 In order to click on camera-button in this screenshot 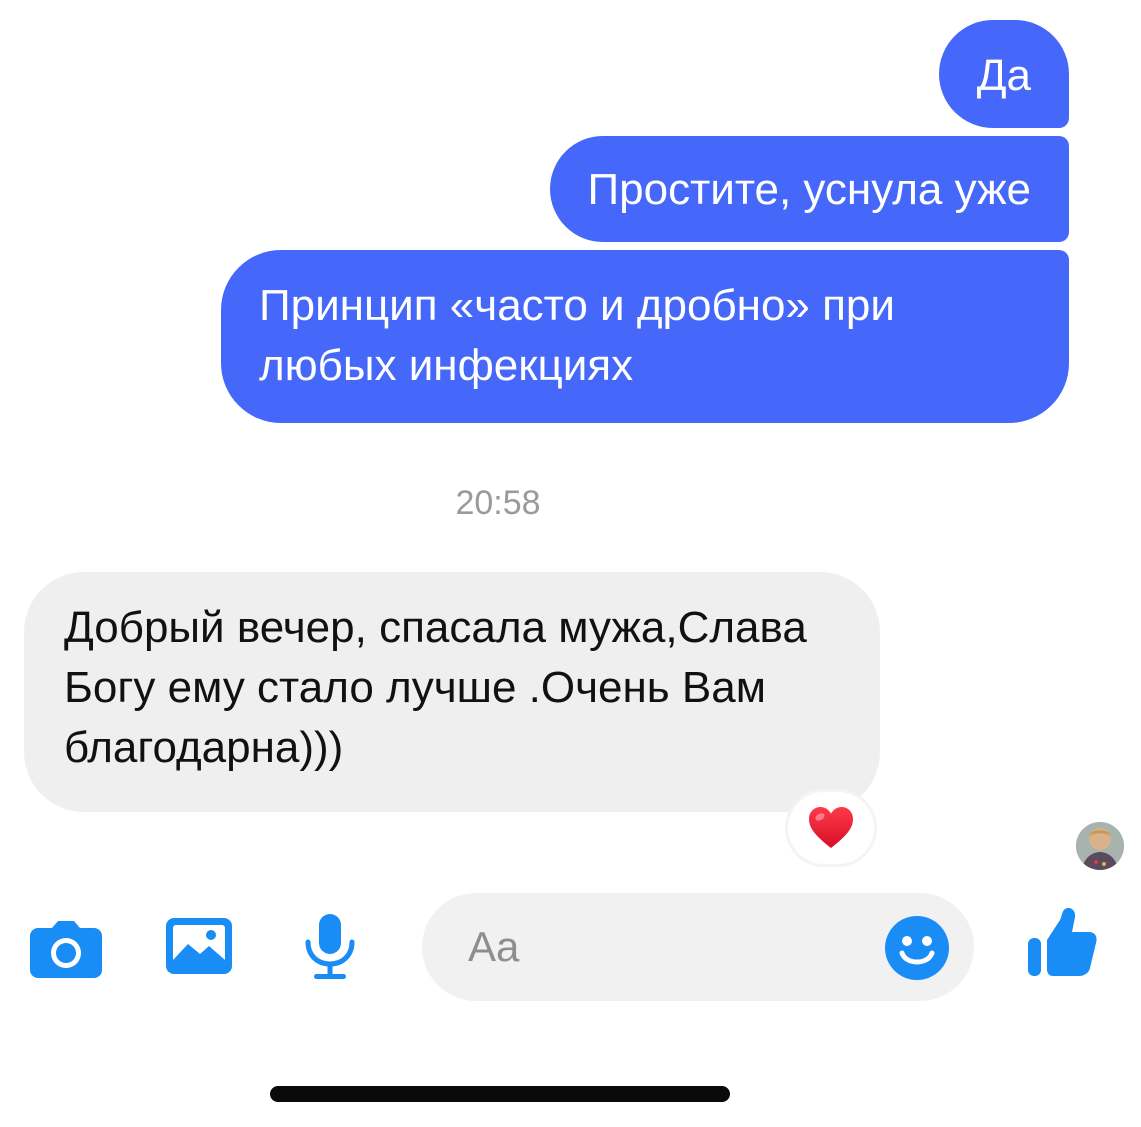, I will do `click(66, 949)`.